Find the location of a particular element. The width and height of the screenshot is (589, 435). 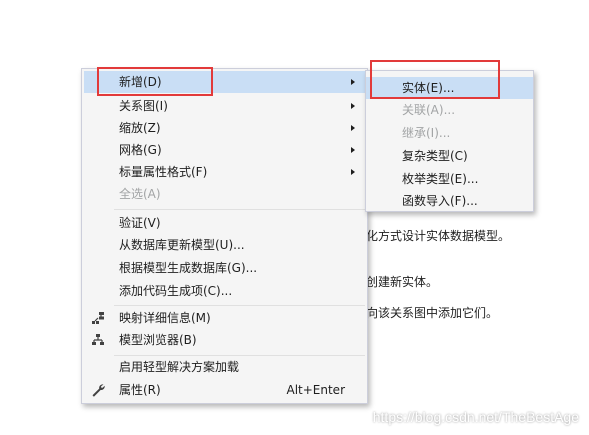

menu-item-lightweight-load-label: 启用轻型解决方案加载 is located at coordinates (179, 367).